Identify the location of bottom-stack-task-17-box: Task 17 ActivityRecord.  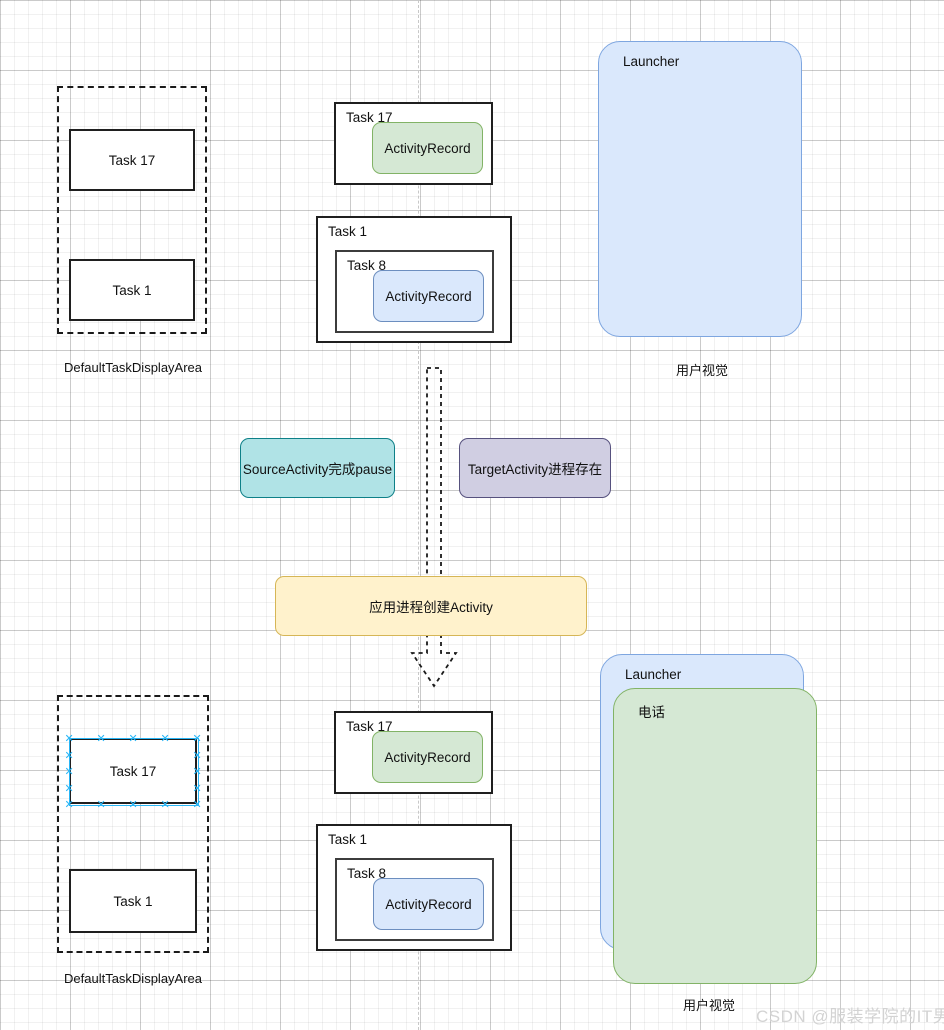
(413, 752).